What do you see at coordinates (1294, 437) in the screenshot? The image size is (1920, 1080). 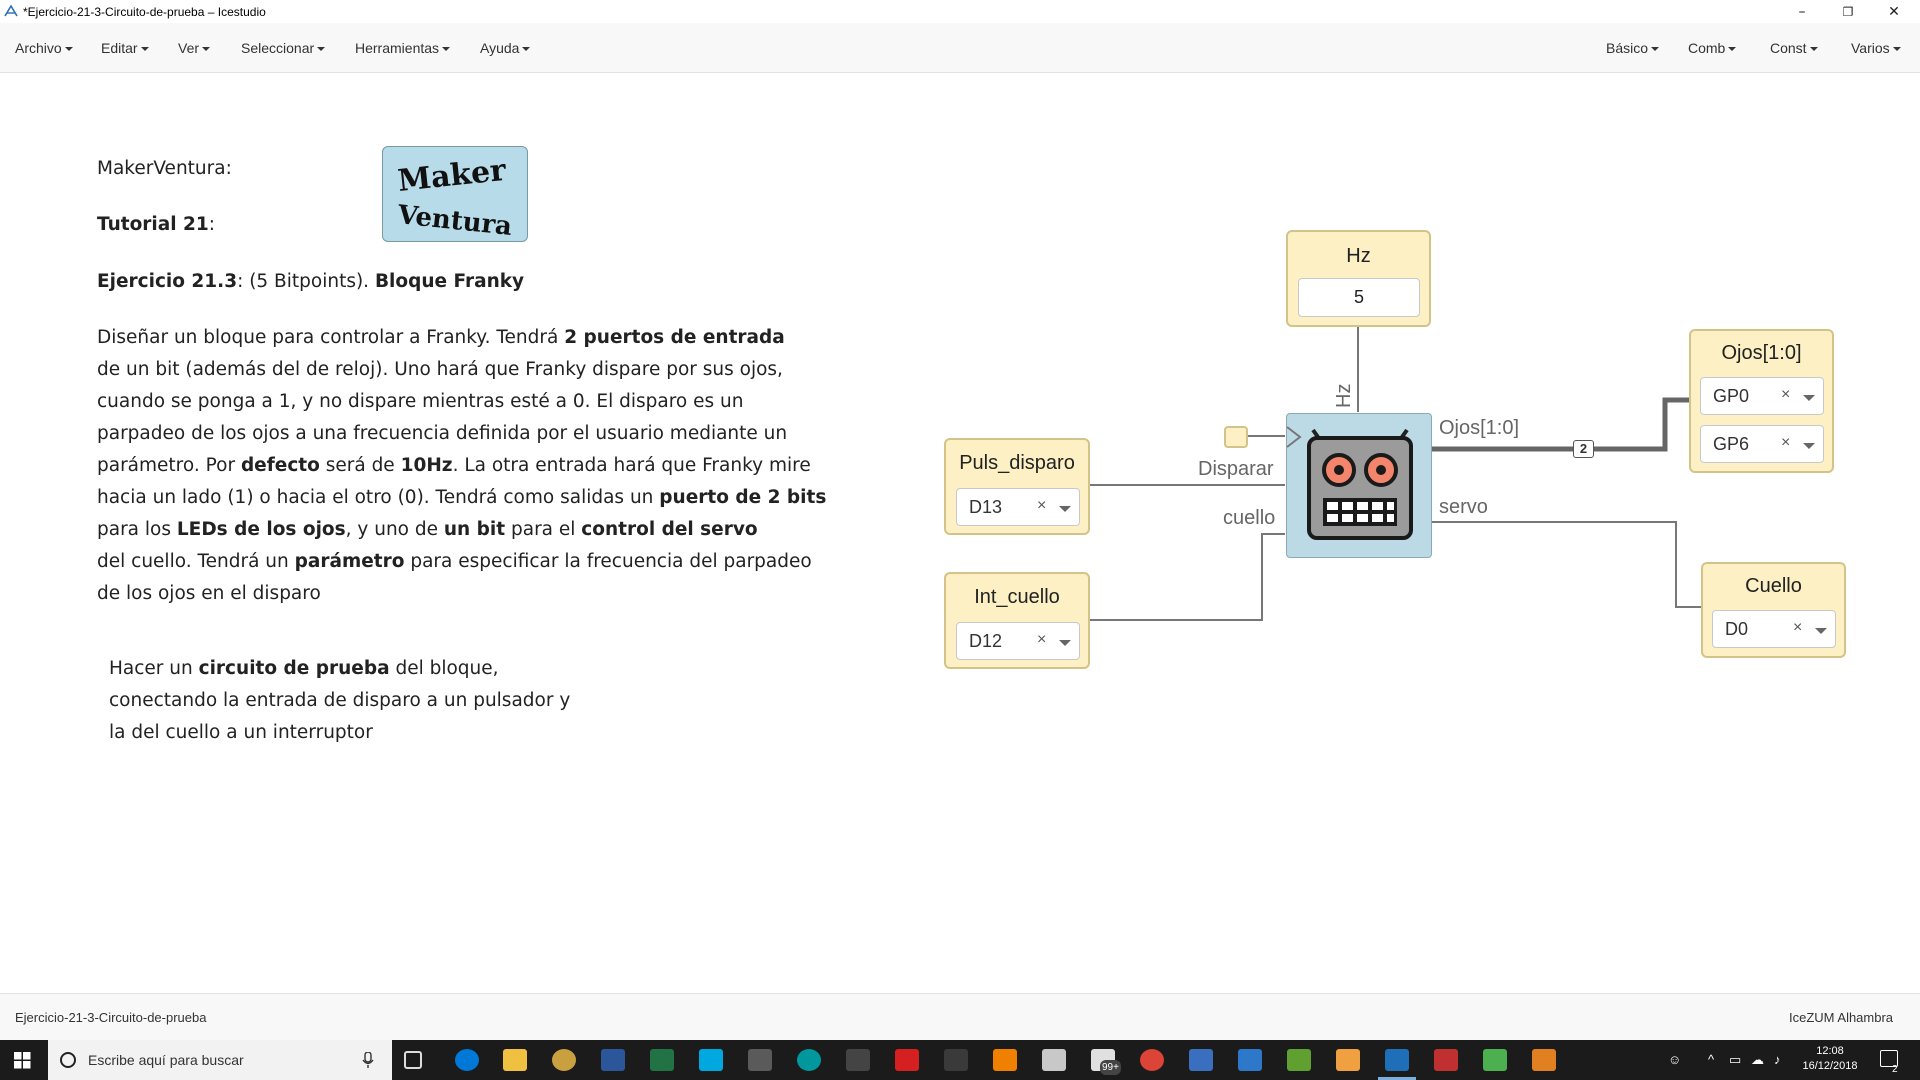 I see `clock-triangle-icon` at bounding box center [1294, 437].